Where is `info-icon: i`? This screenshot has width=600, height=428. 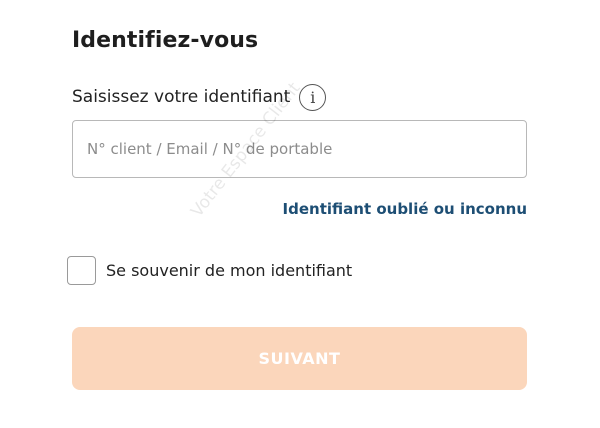 info-icon: i is located at coordinates (313, 97).